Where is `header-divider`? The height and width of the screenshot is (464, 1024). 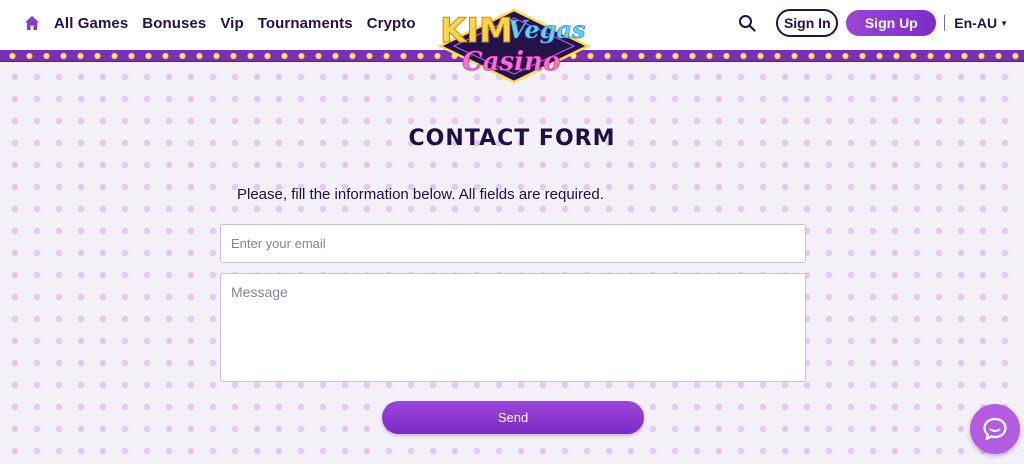 header-divider is located at coordinates (945, 23).